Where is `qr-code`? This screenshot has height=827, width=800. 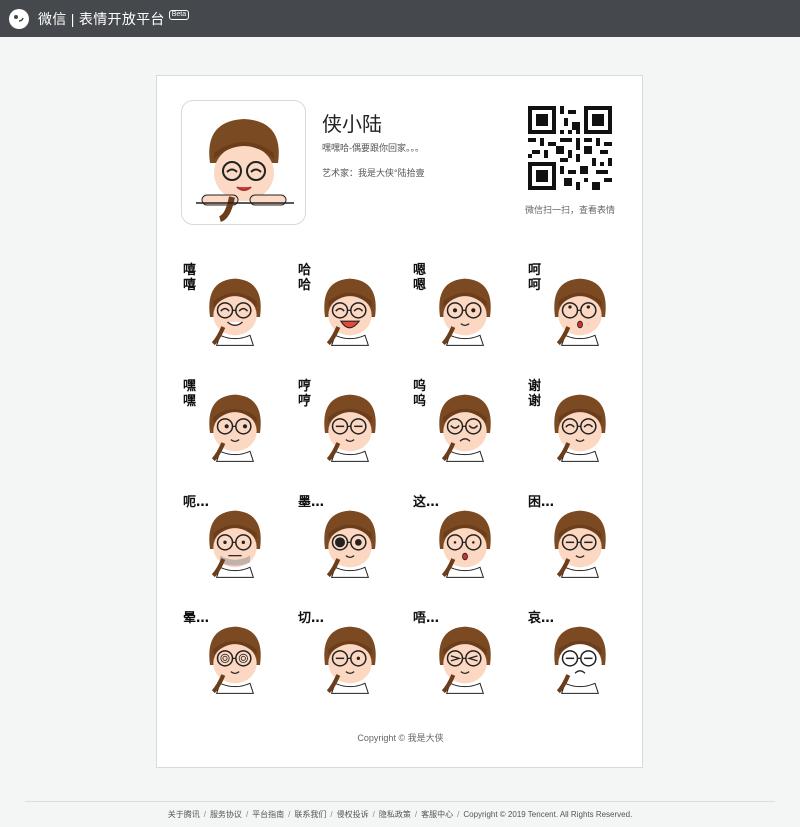 qr-code is located at coordinates (570, 148).